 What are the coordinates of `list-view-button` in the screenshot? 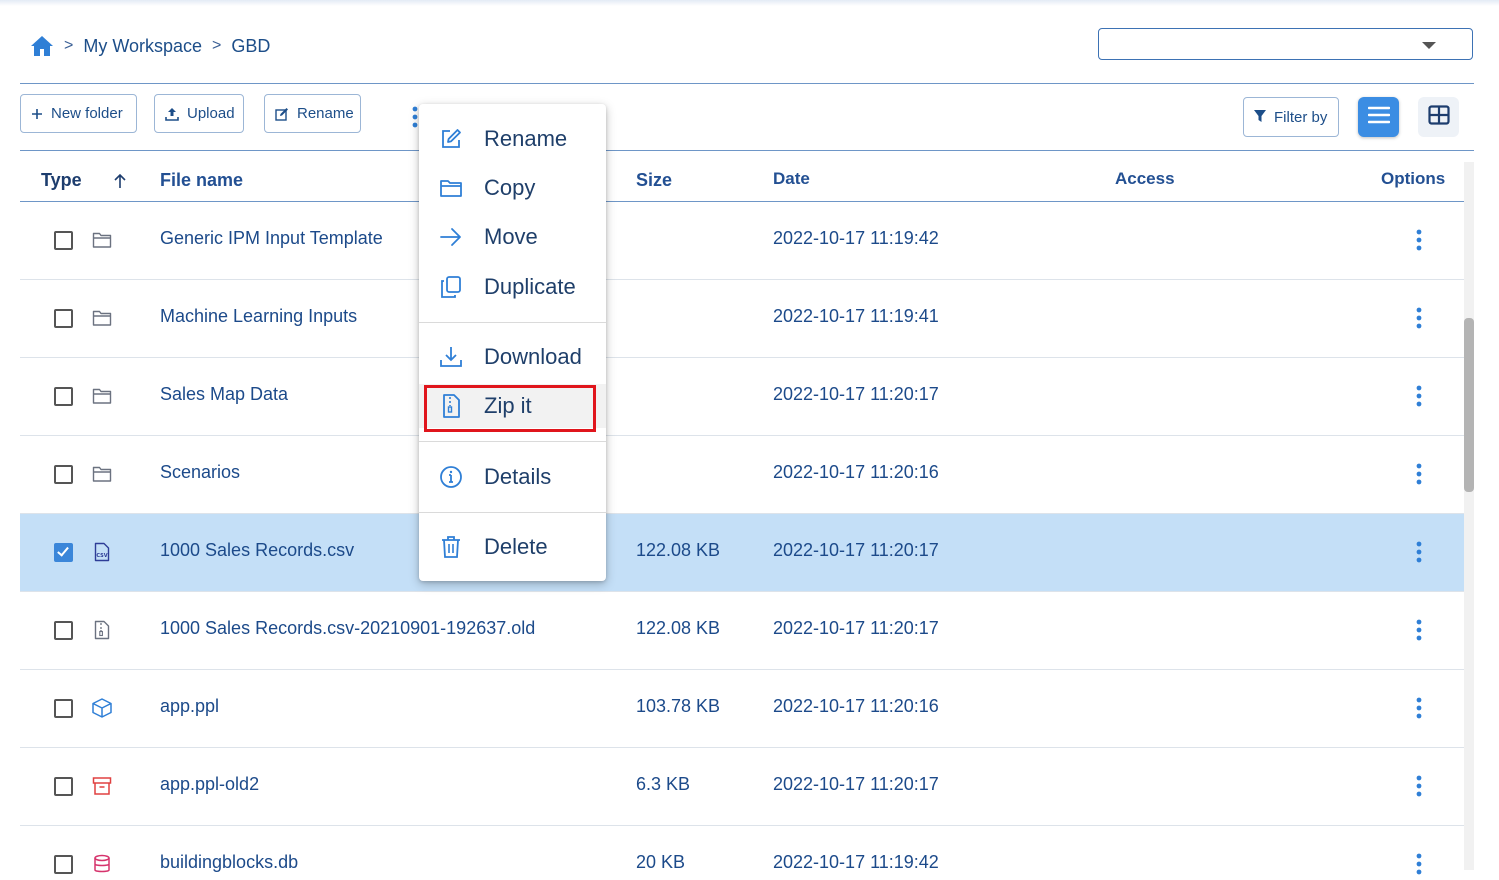 It's located at (1378, 117).